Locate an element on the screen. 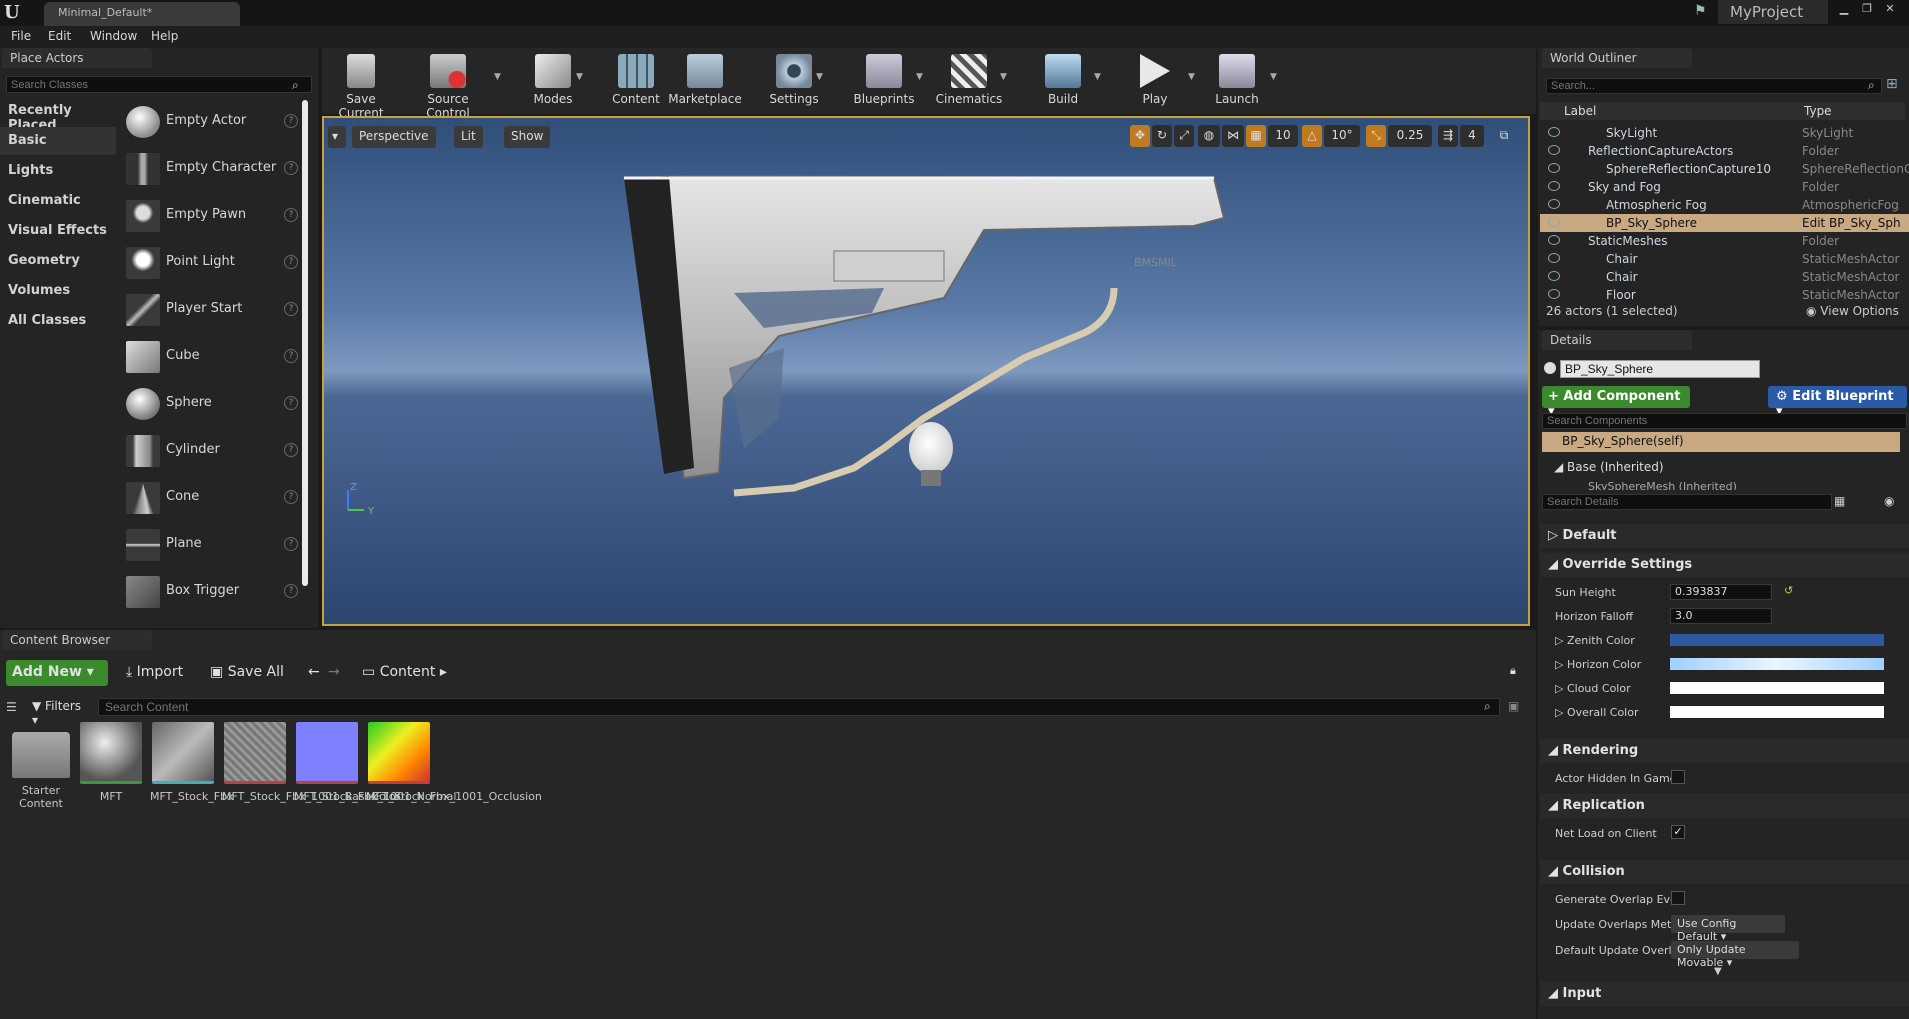  category-visual-effects: Visual Effects is located at coordinates (58, 231).